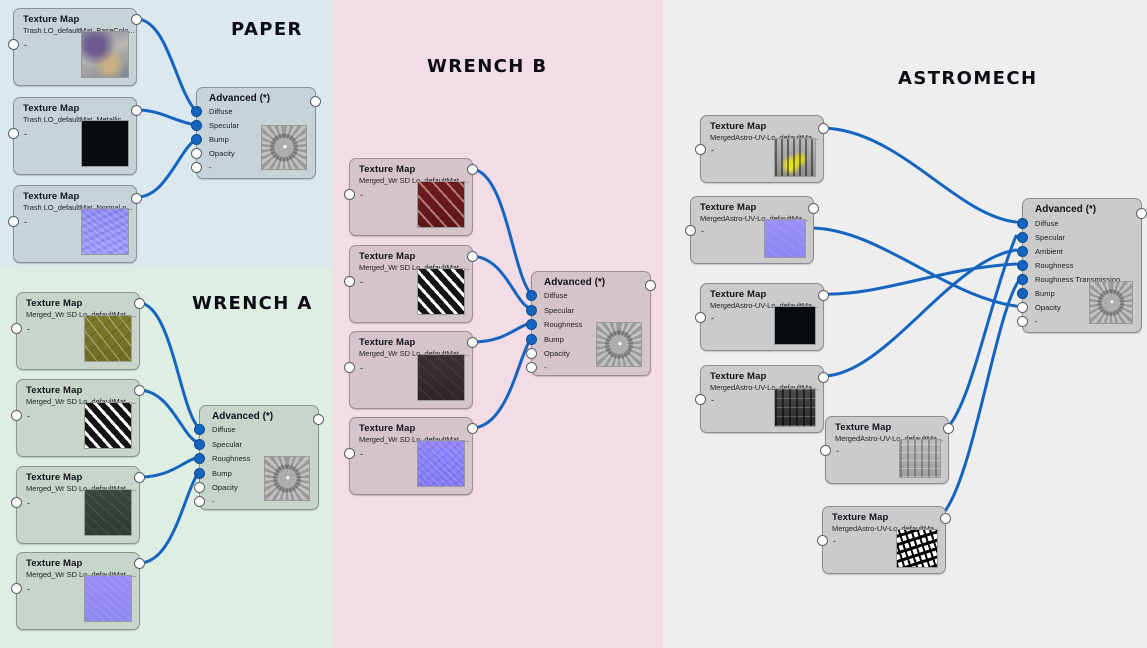 The width and height of the screenshot is (1147, 648). What do you see at coordinates (1022, 251) in the screenshot?
I see `port-ambient` at bounding box center [1022, 251].